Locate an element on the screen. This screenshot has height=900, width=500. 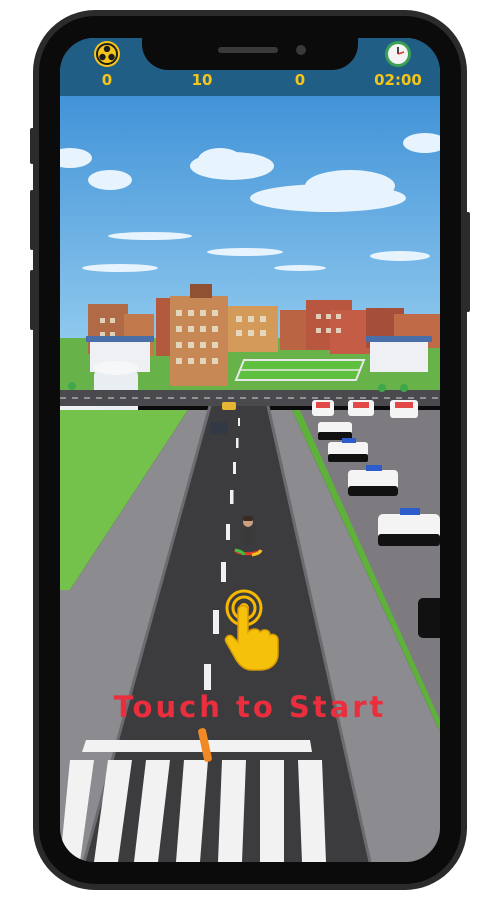
police-station-right is located at coordinates (399, 355).